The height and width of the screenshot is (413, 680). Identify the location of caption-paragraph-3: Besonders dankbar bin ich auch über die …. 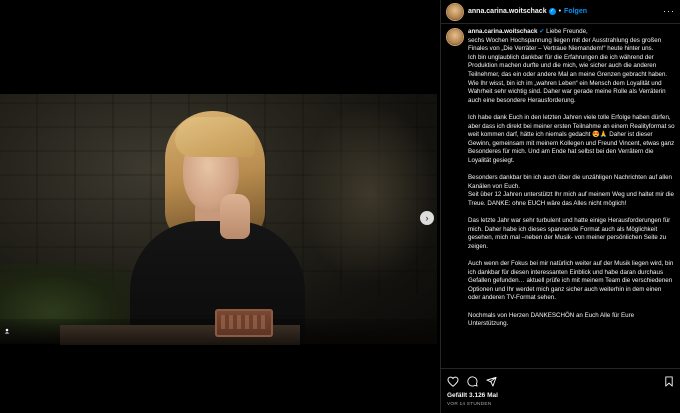
(571, 190).